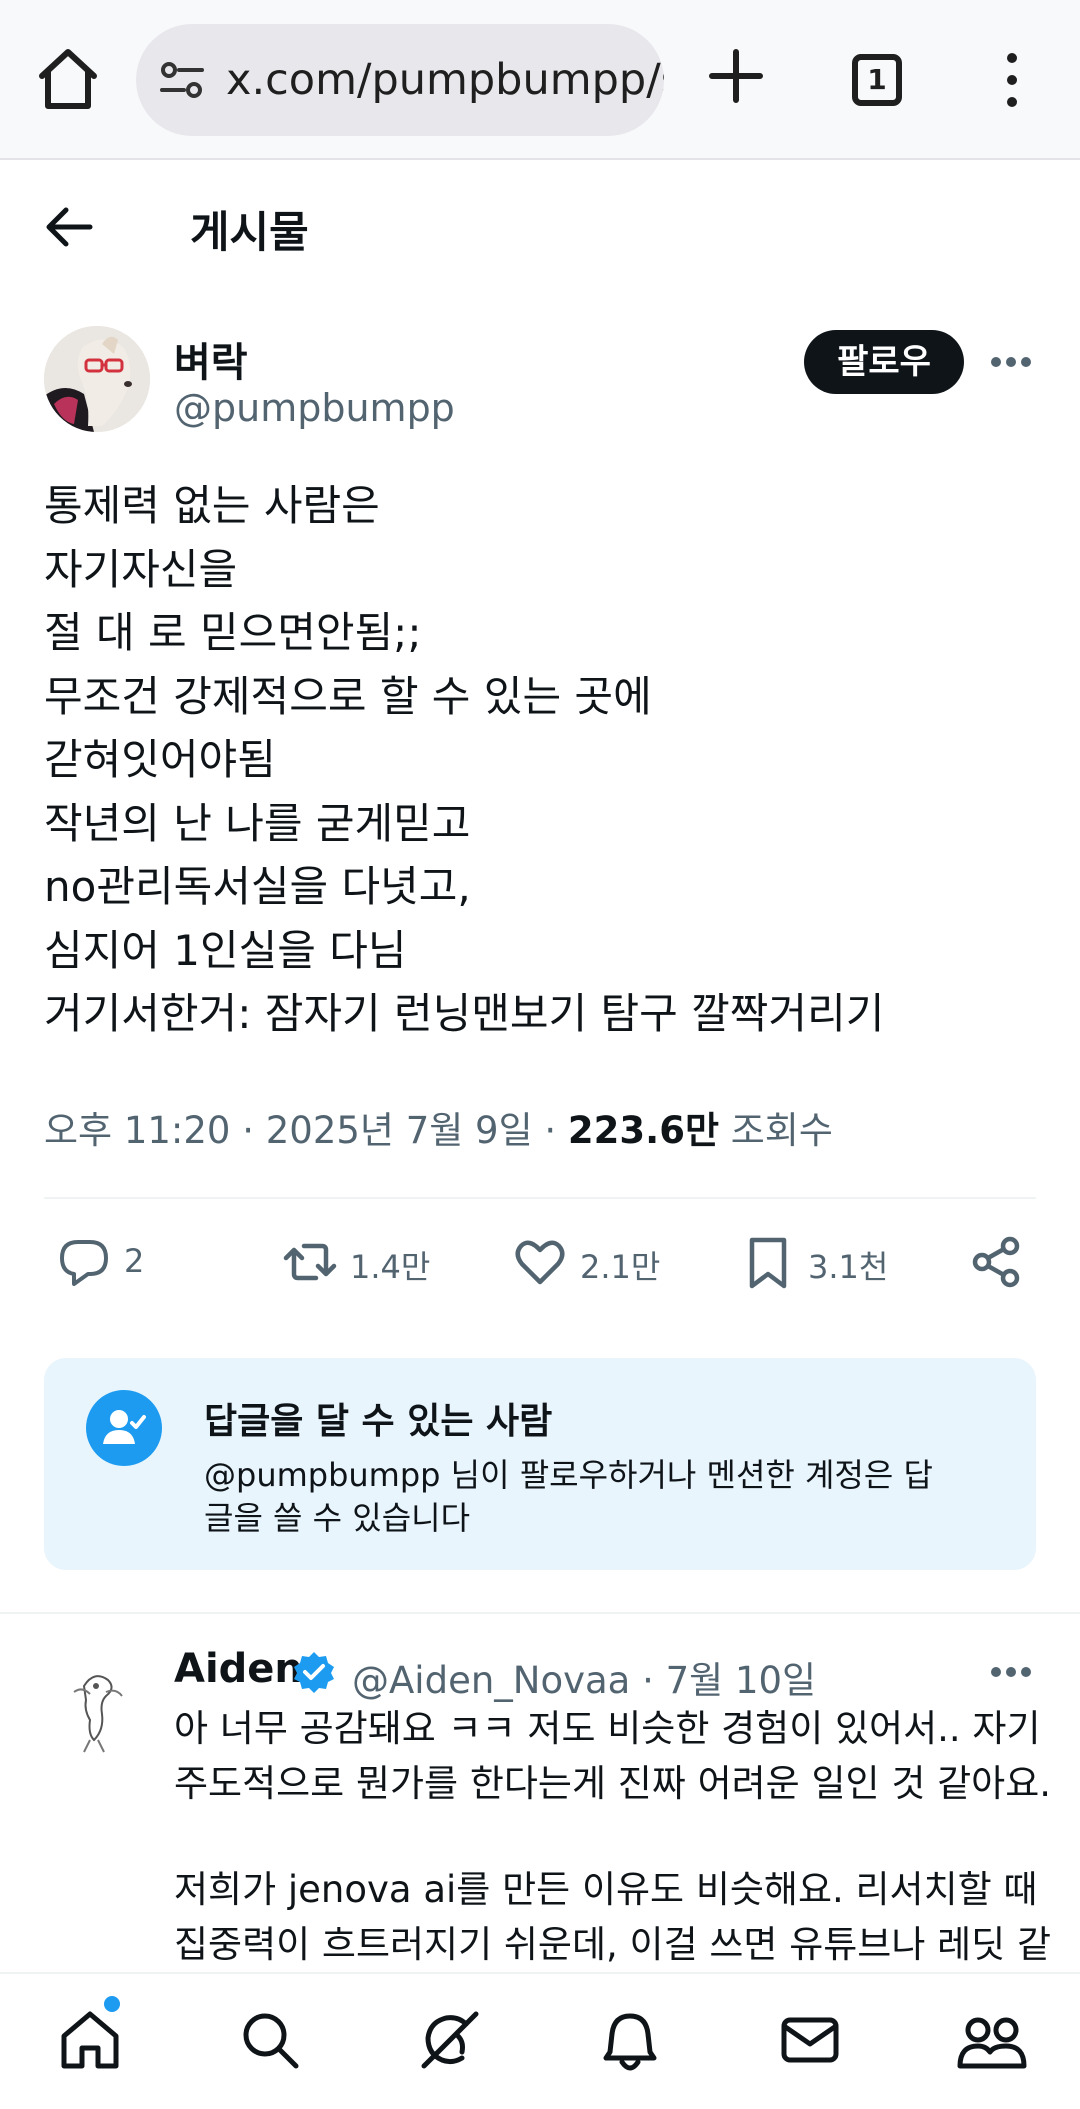 Image resolution: width=1080 pixels, height=2109 pixels. I want to click on post-text-line: no관리독서실을 다녓고,, so click(257, 886).